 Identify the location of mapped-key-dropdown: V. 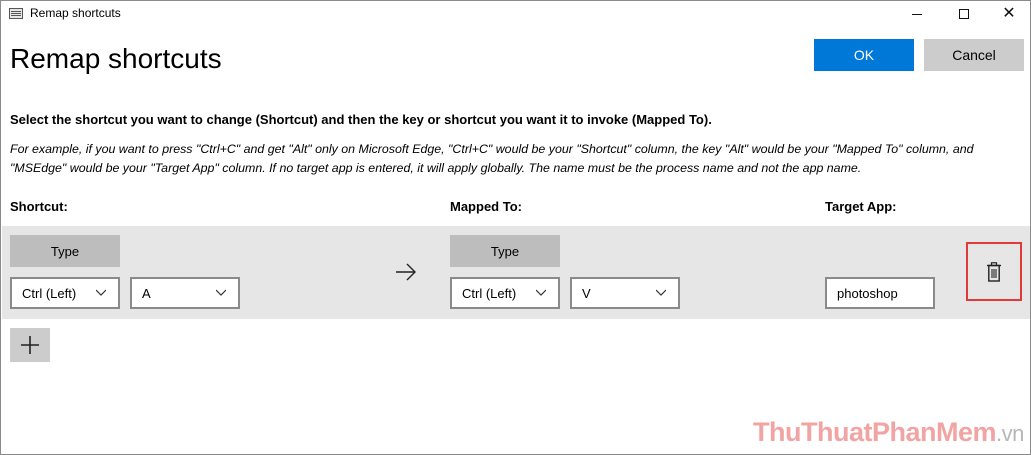
(625, 293).